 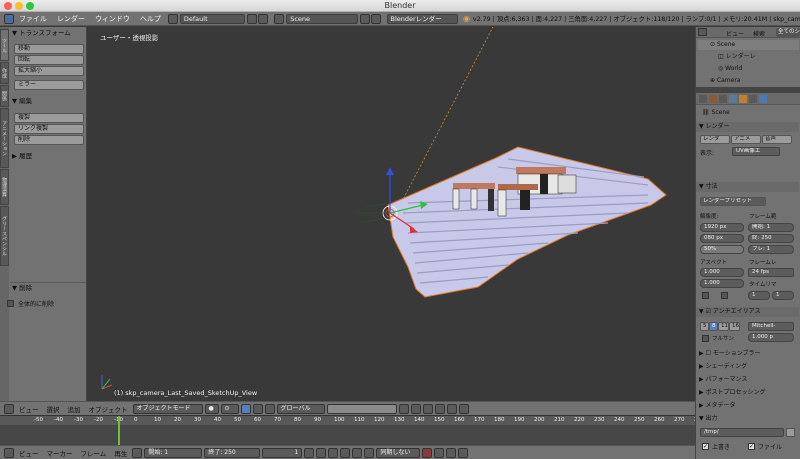 I want to click on prev-keyframe-icon, so click(x=321, y=452).